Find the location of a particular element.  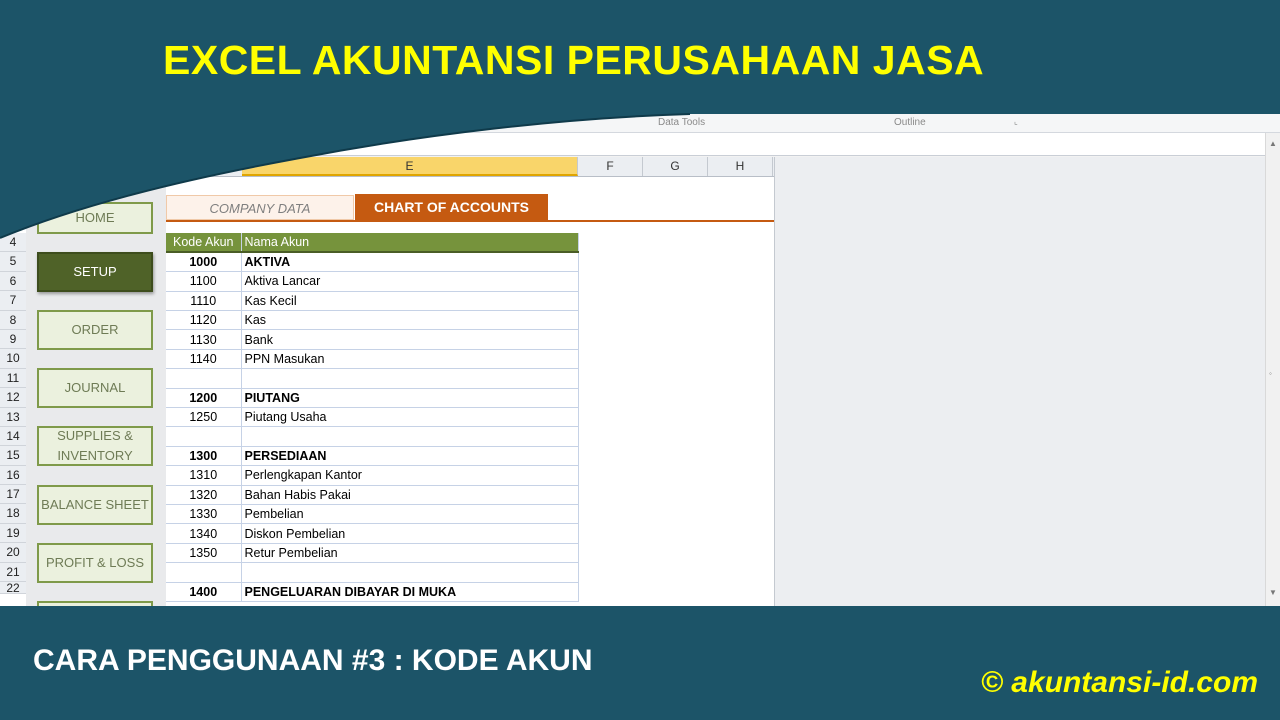

account-name-cell: PERSEDIAAN is located at coordinates (410, 456).